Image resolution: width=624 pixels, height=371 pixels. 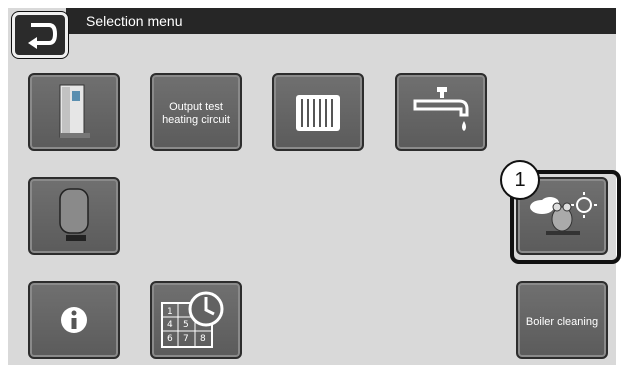 What do you see at coordinates (134, 21) in the screenshot?
I see `page-title: Selection menu` at bounding box center [134, 21].